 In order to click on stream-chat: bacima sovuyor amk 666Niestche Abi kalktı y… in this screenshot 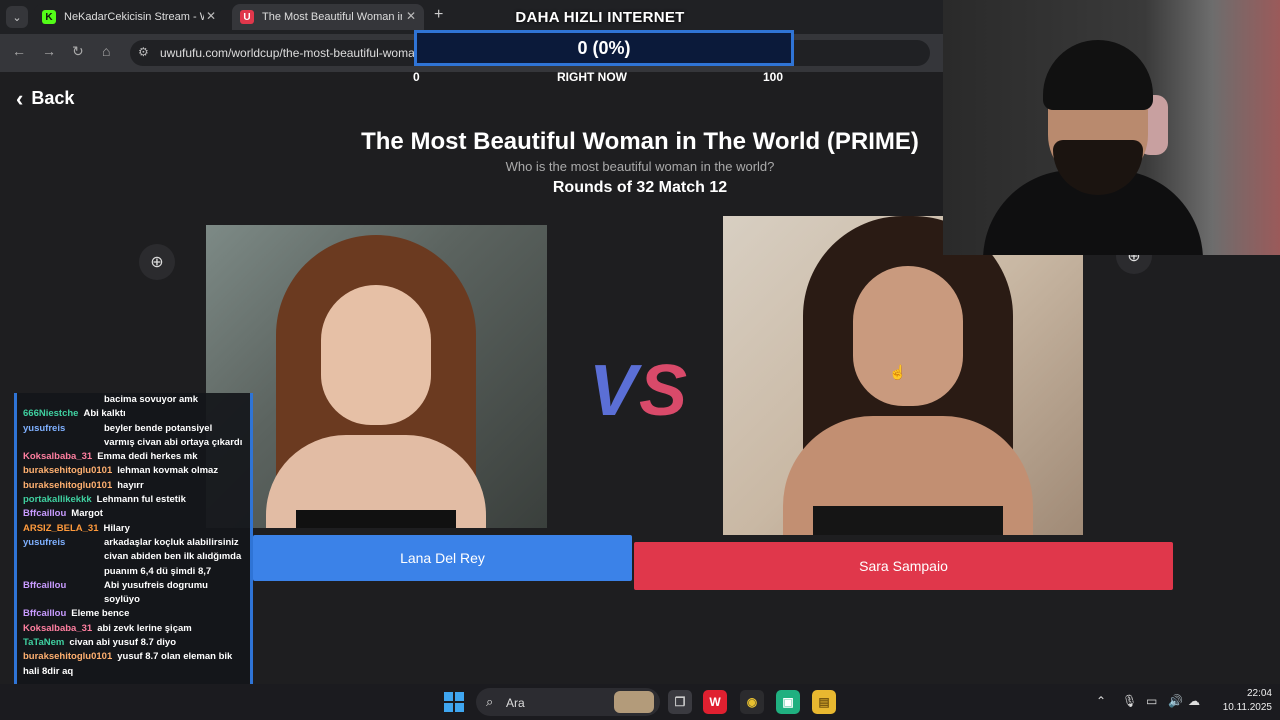, I will do `click(133, 552)`.